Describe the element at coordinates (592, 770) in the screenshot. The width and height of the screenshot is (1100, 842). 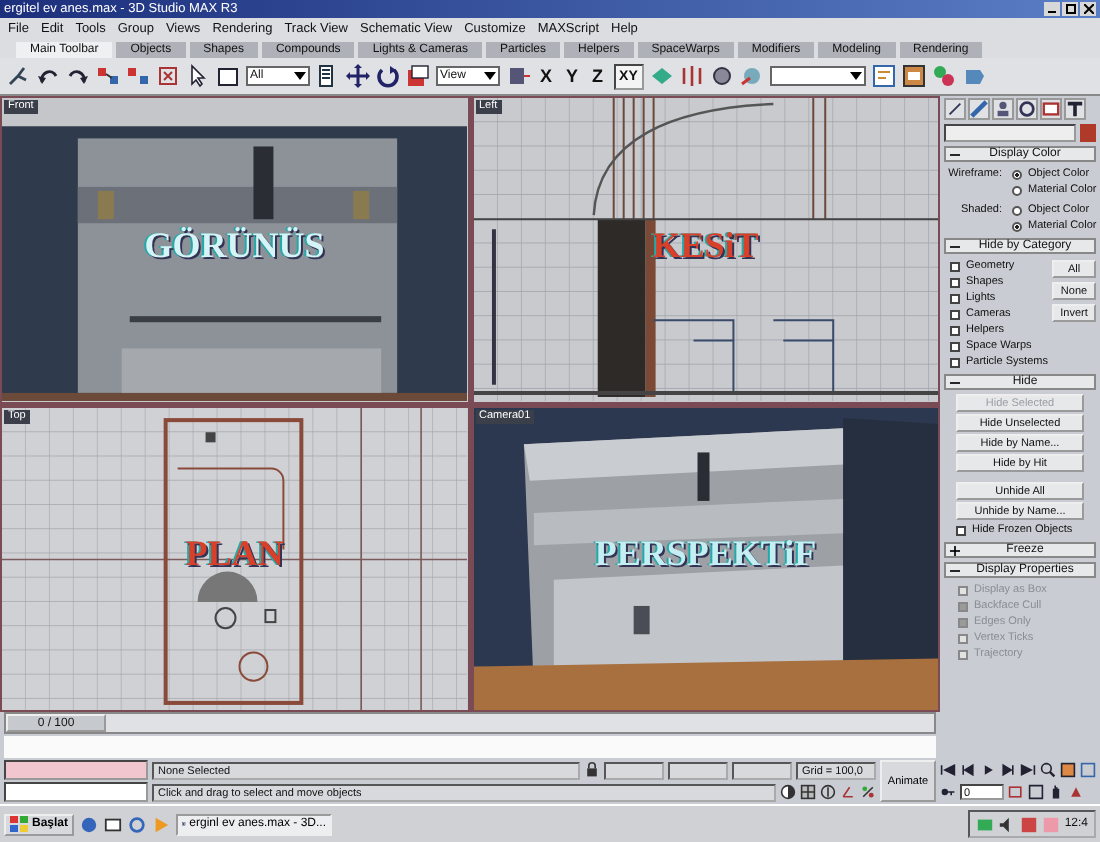
I see `lock-icon` at that location.